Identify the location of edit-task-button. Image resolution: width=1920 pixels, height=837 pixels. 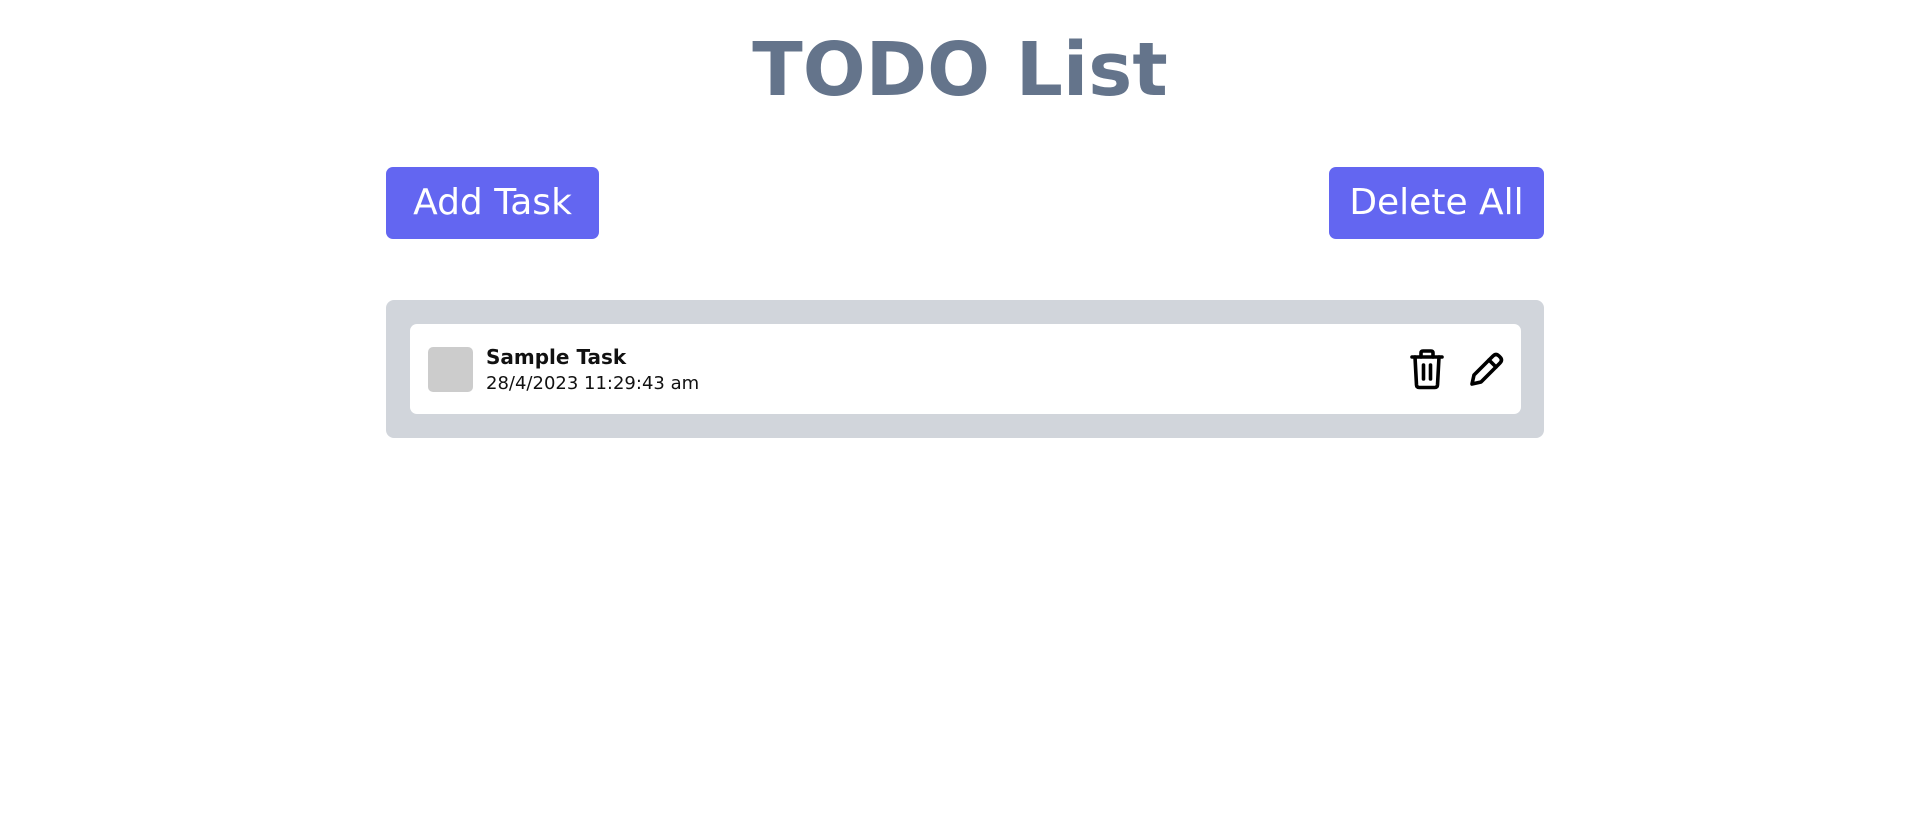
(1487, 369).